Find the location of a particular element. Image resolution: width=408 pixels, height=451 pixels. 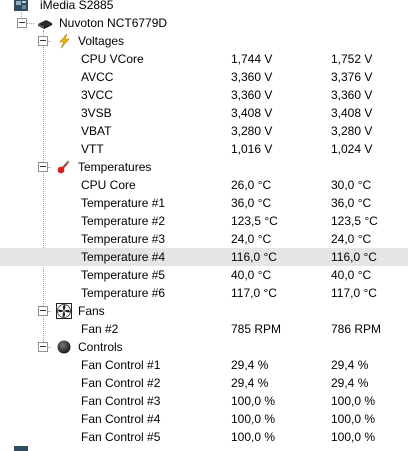

sensor-name: Fan Control #5 is located at coordinates (121, 437).